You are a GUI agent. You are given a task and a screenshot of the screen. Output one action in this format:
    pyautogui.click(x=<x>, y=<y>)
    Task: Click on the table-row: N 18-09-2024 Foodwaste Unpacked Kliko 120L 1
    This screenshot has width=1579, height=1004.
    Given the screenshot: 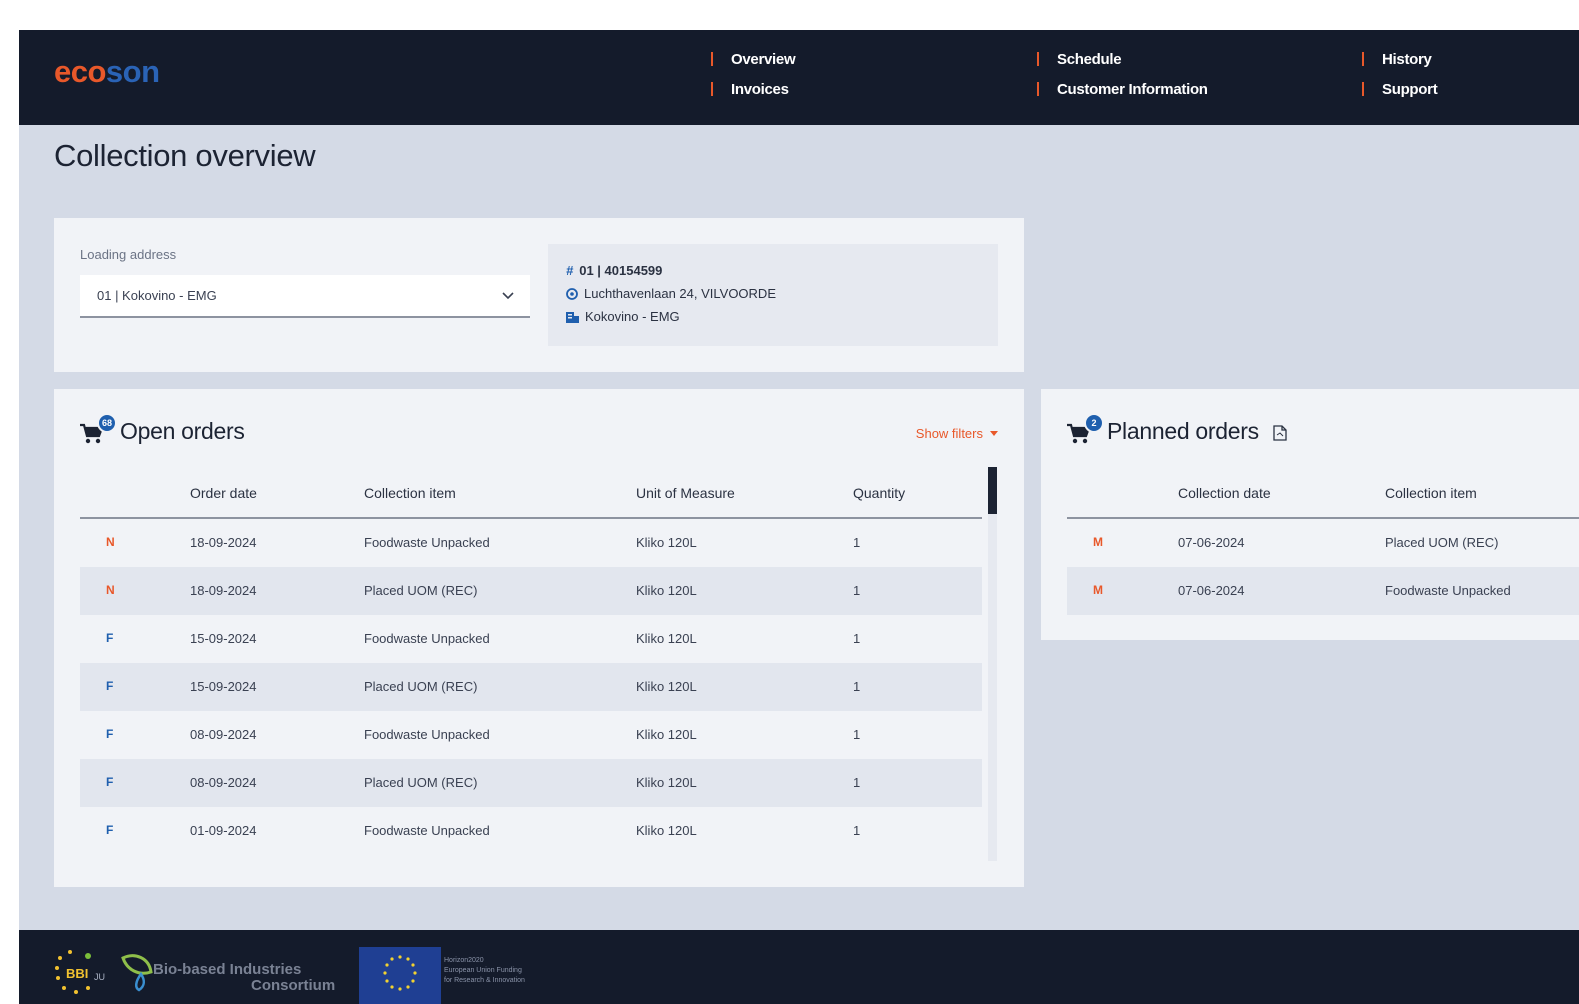 What is the action you would take?
    pyautogui.click(x=531, y=543)
    